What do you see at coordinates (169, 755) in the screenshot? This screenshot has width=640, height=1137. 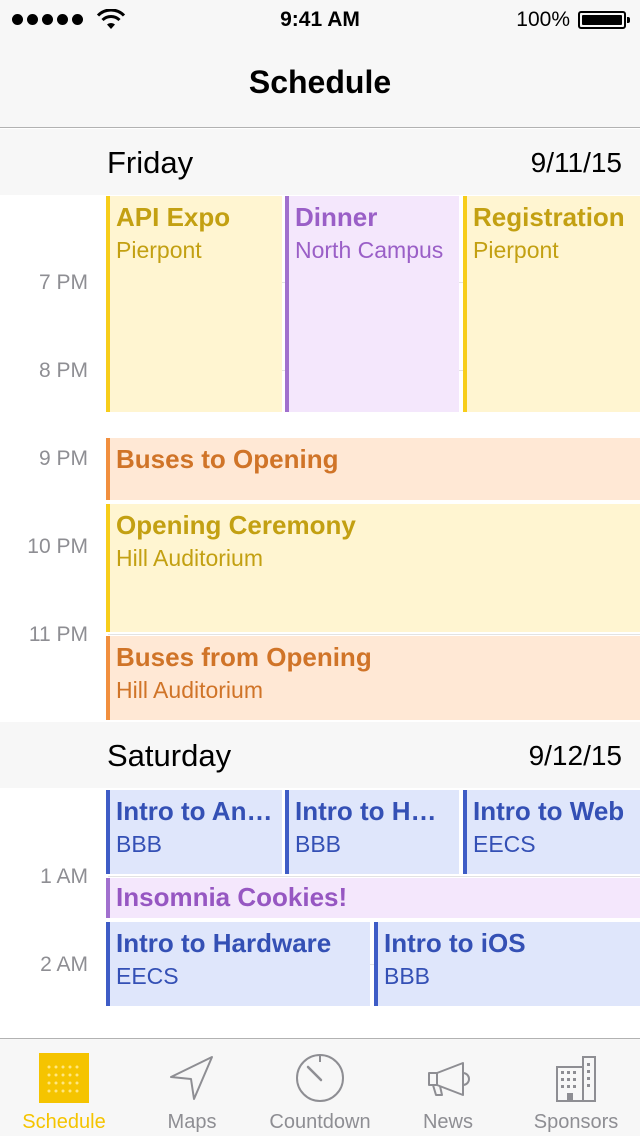 I see `day-name: Saturday` at bounding box center [169, 755].